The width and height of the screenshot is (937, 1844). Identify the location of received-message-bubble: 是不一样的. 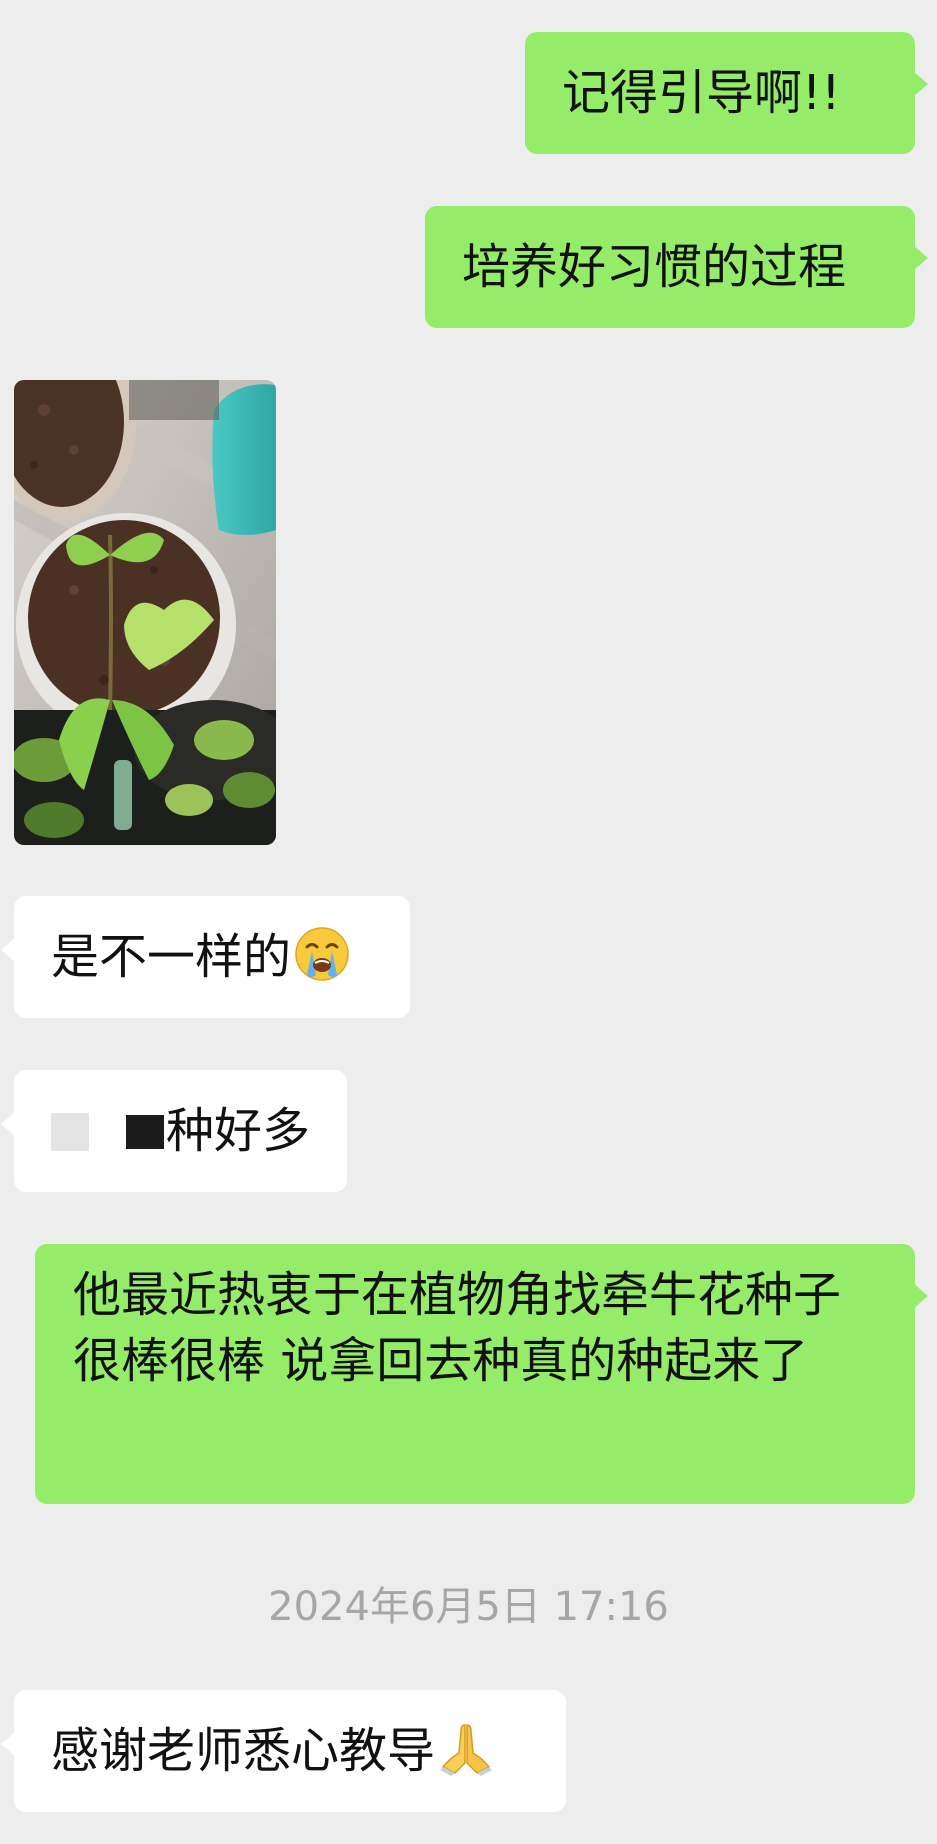
(205, 957).